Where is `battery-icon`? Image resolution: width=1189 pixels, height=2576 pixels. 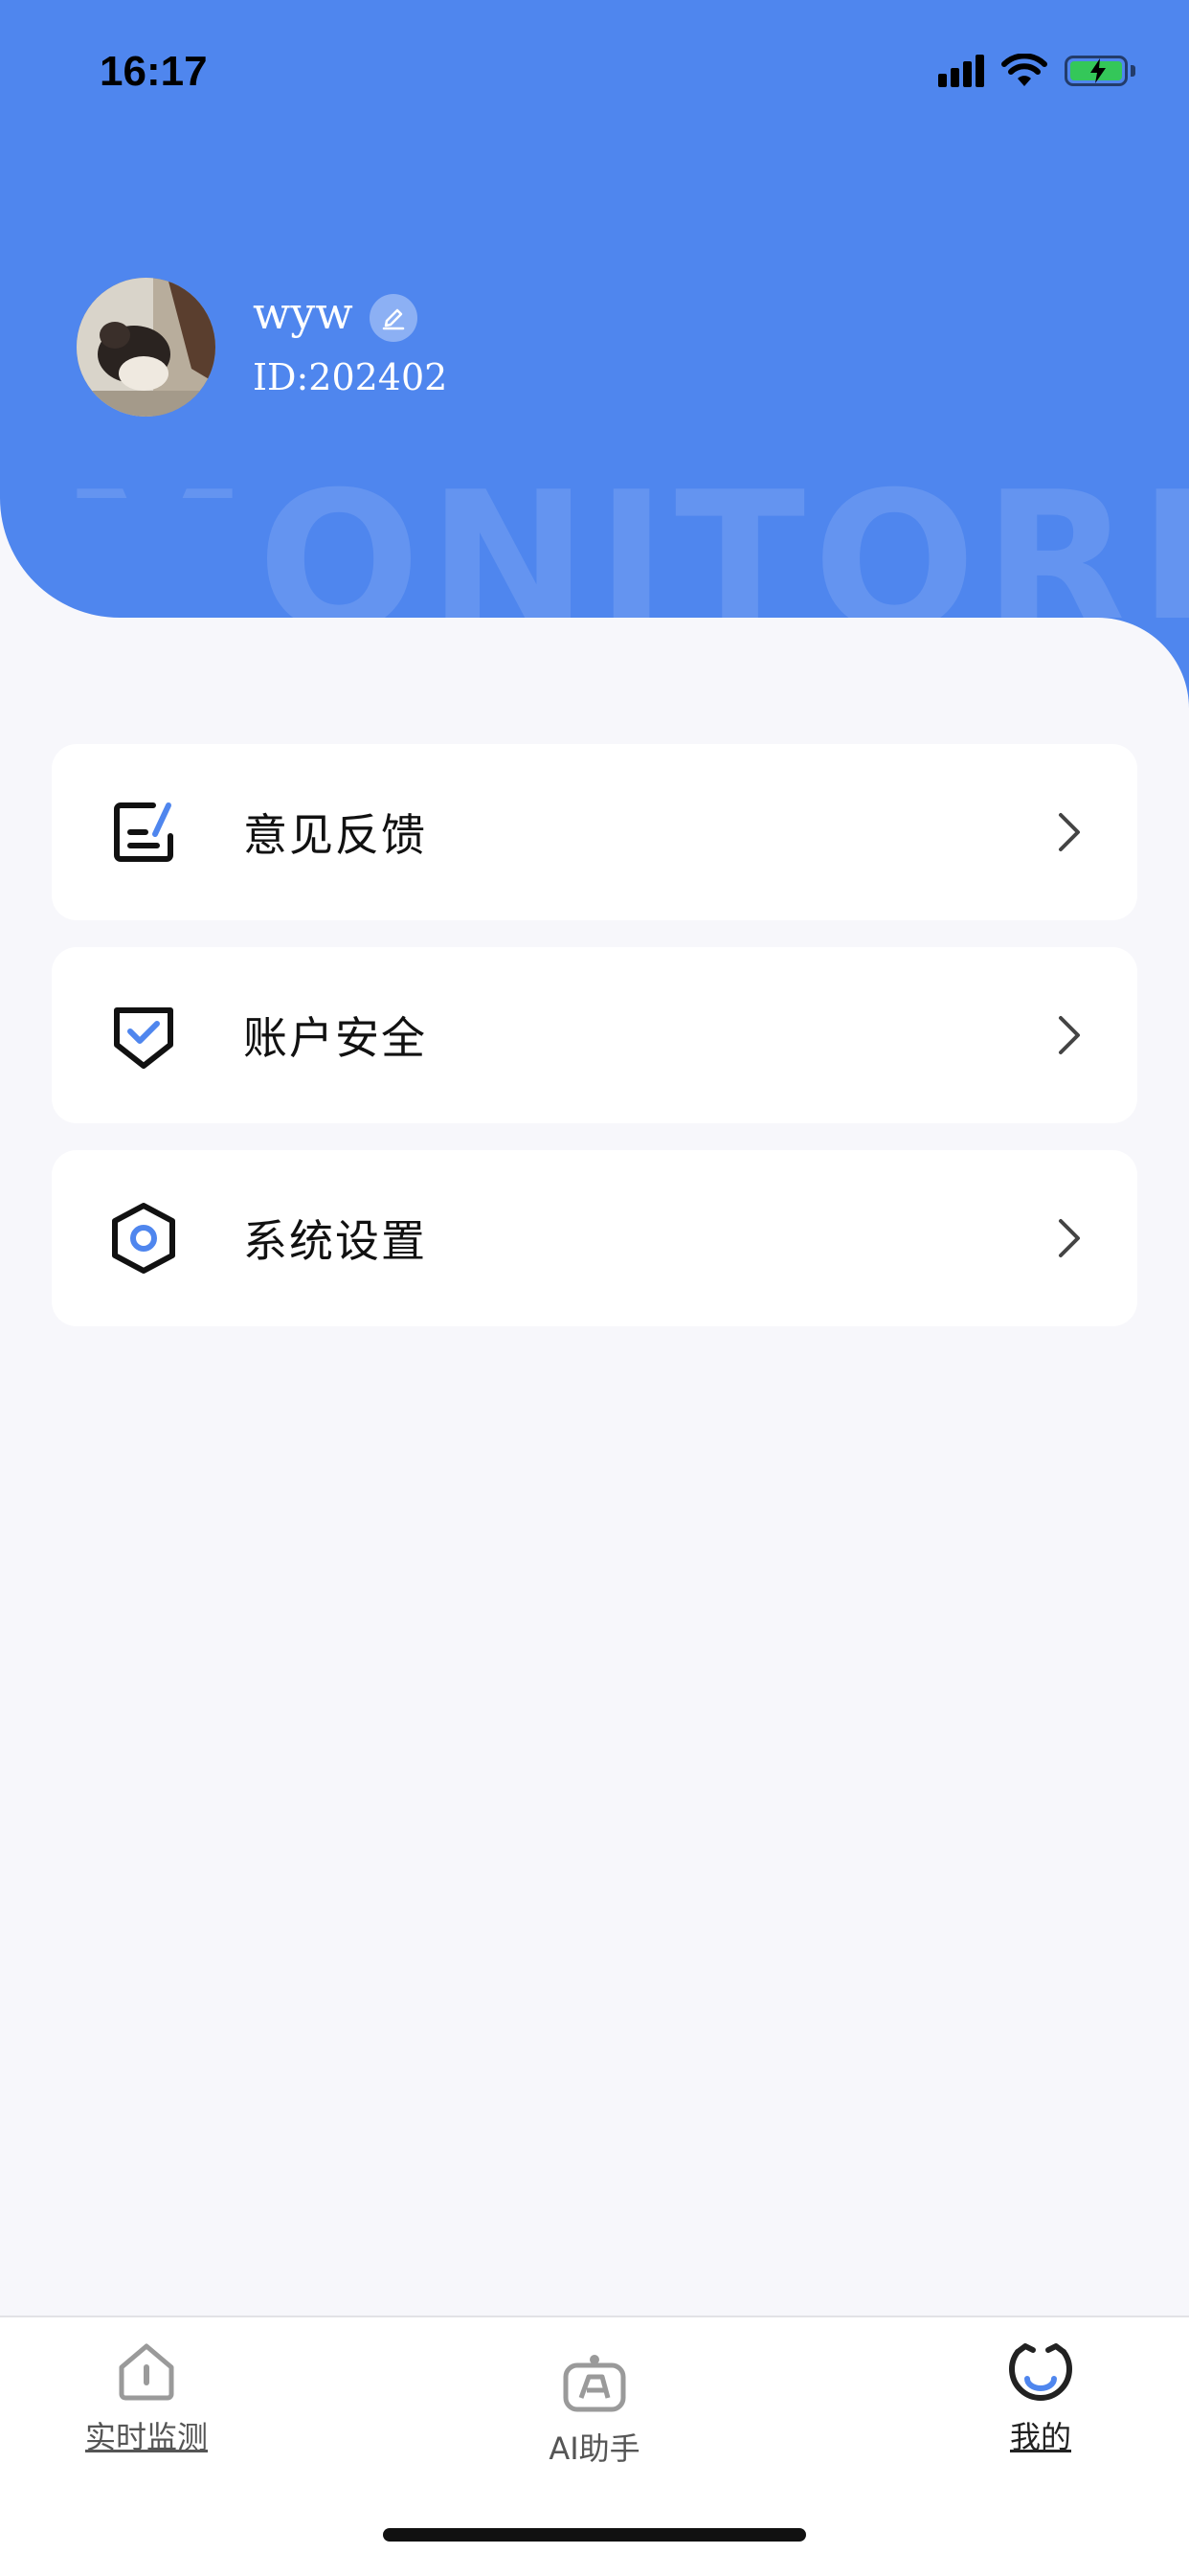
battery-icon is located at coordinates (1096, 71).